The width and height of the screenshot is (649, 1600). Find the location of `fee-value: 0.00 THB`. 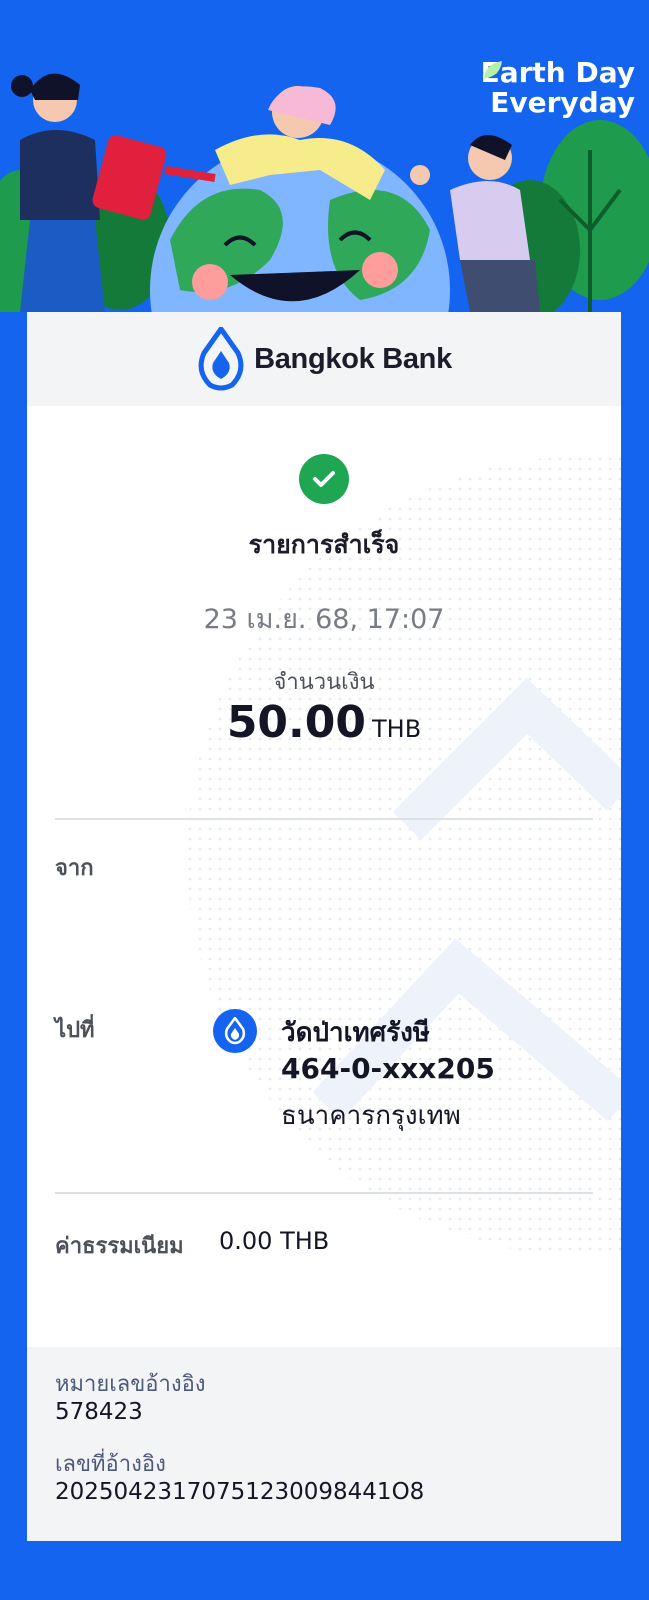

fee-value: 0.00 THB is located at coordinates (274, 1241).